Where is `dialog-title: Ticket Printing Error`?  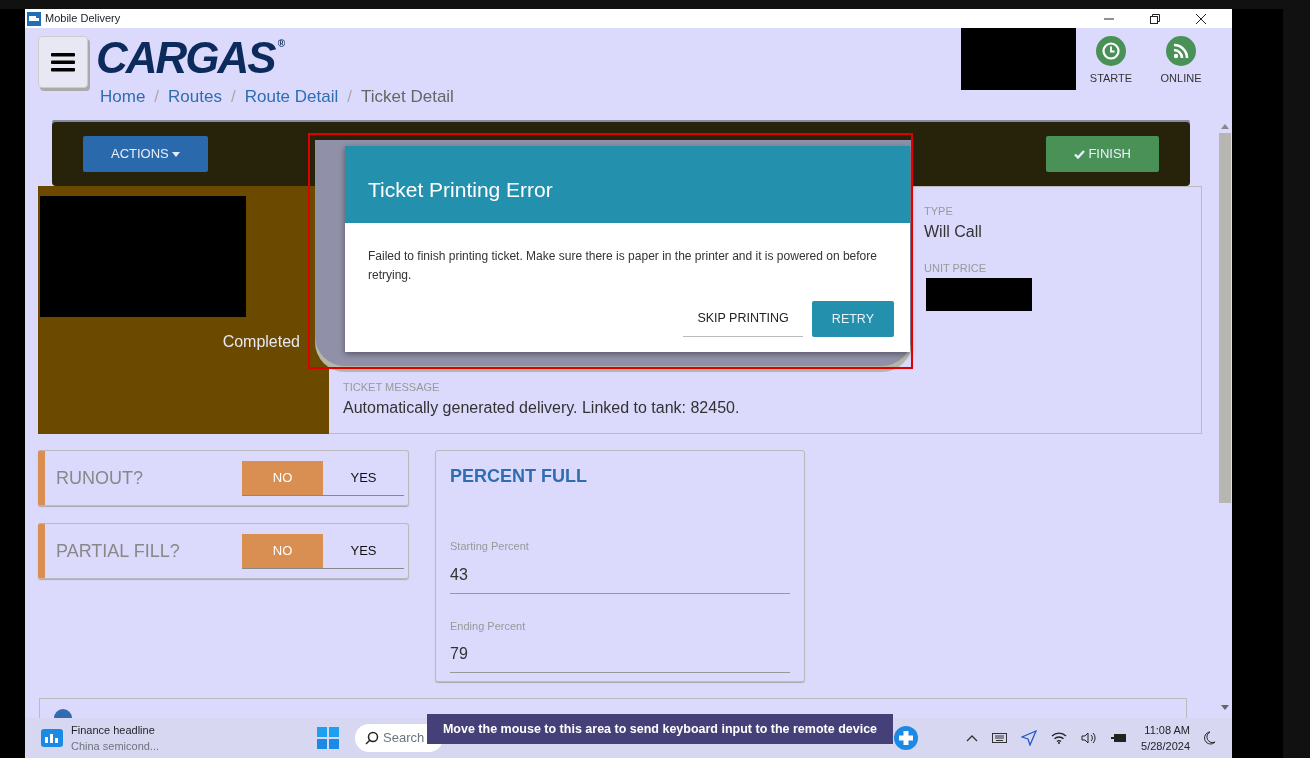
dialog-title: Ticket Printing Error is located at coordinates (627, 184).